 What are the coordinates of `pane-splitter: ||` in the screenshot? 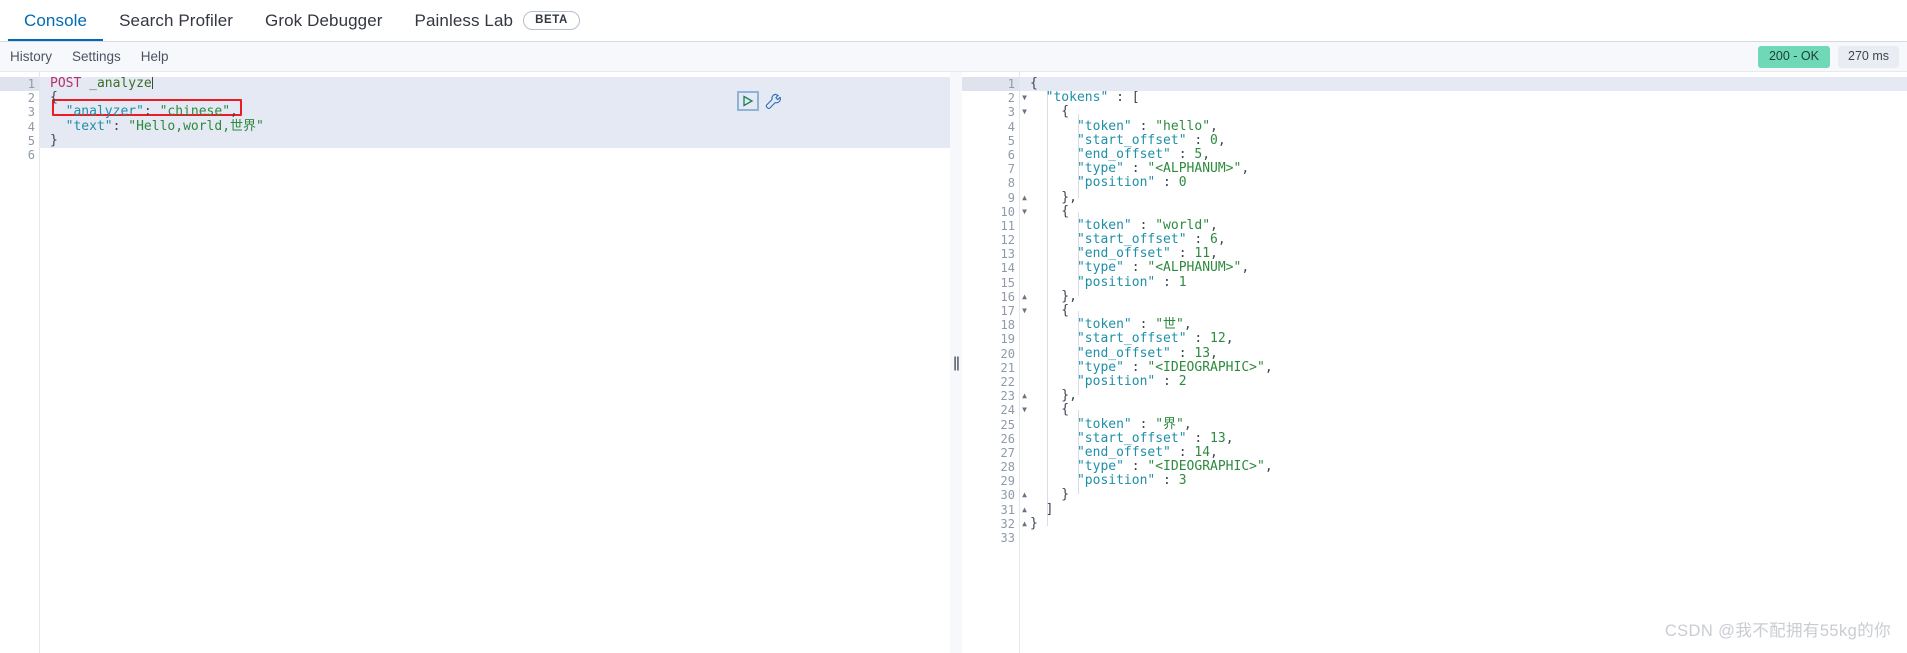 It's located at (956, 362).